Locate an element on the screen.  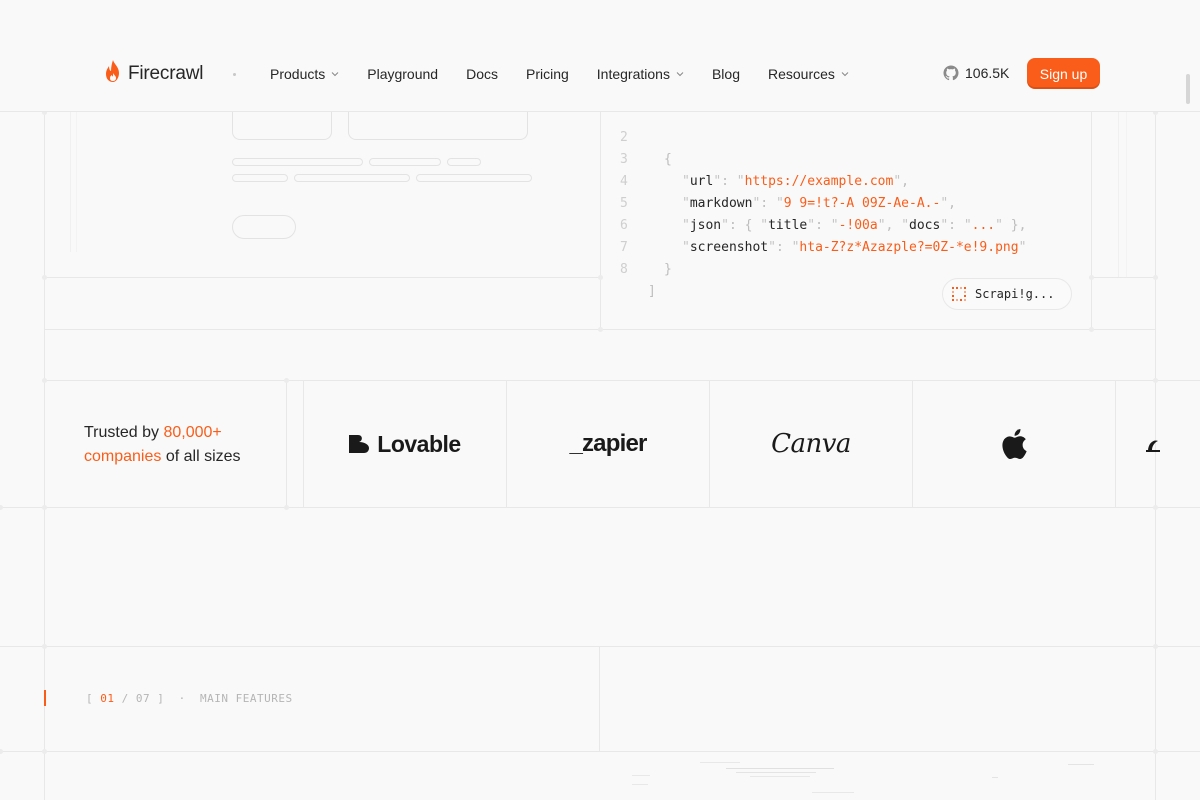
nav-resources: Resources is located at coordinates (808, 74).